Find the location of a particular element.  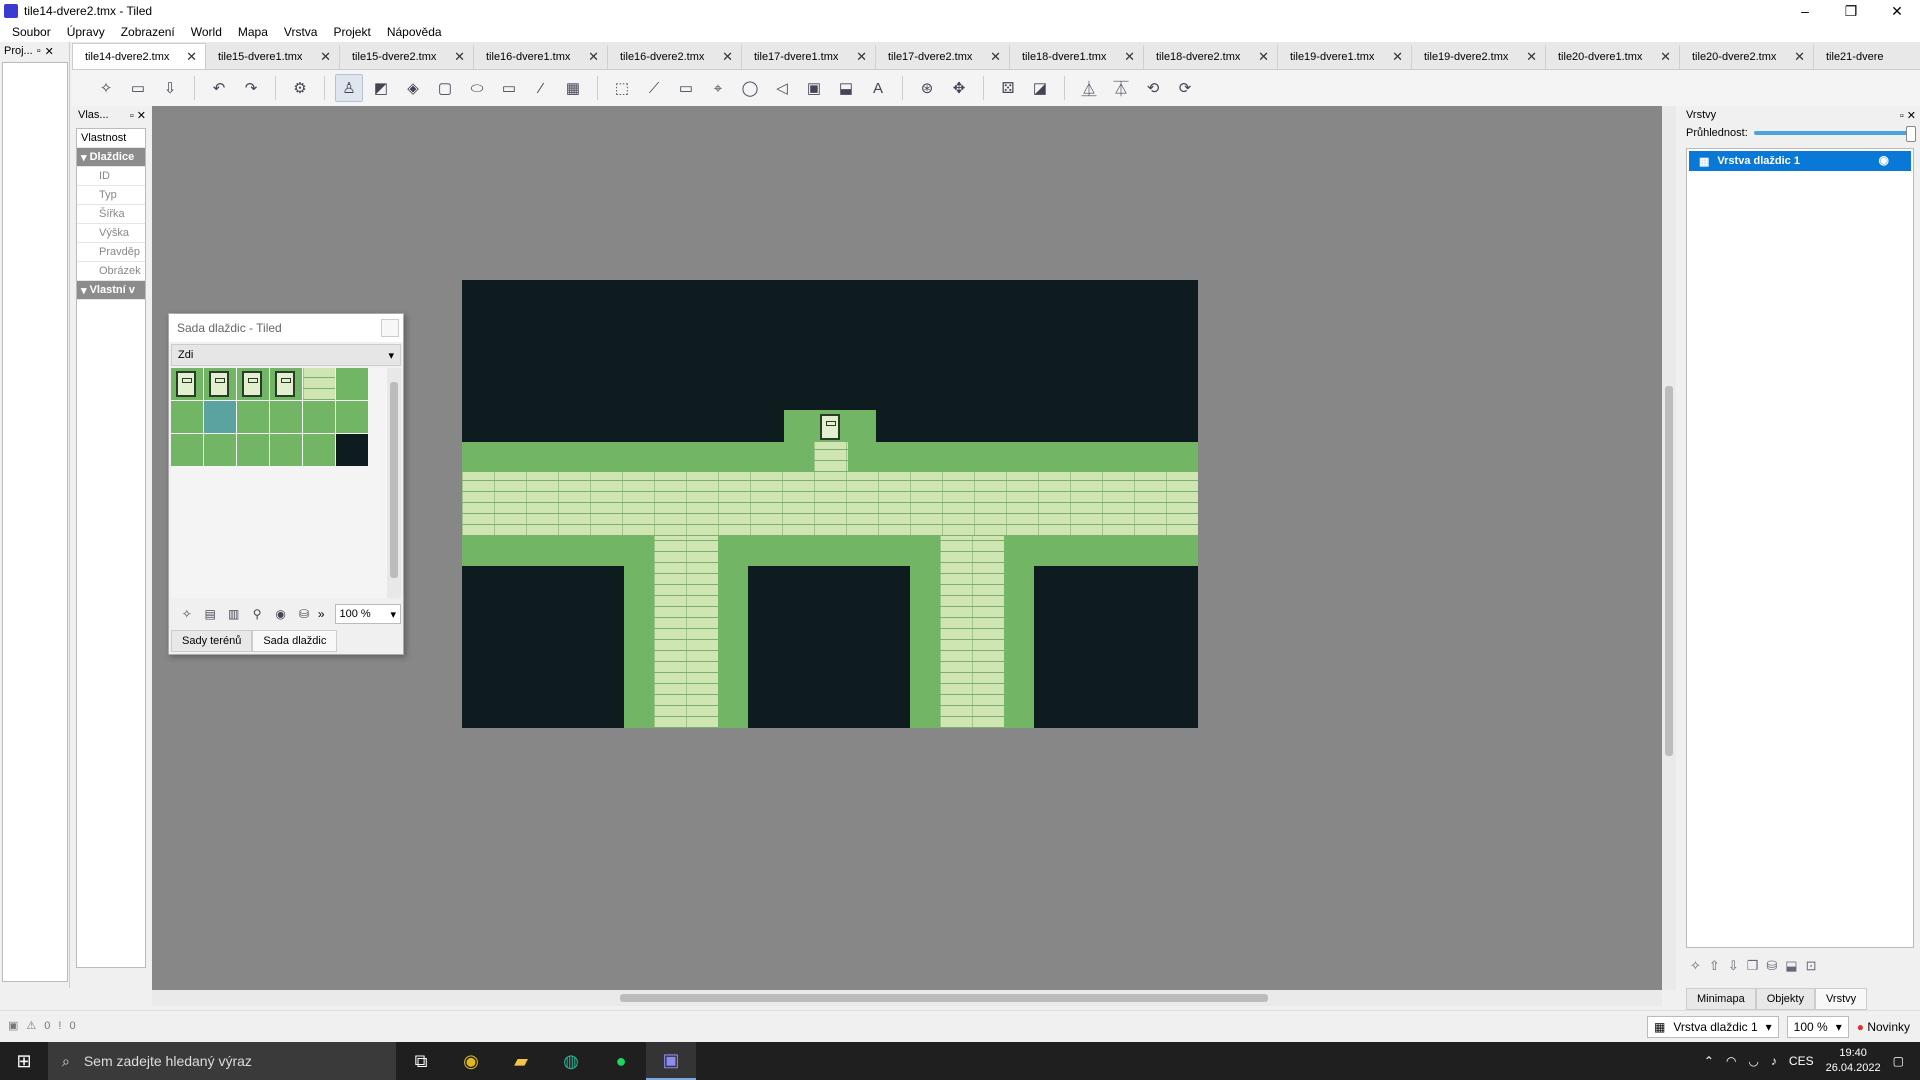

stamp-brush-icon: ♙ is located at coordinates (349, 88).